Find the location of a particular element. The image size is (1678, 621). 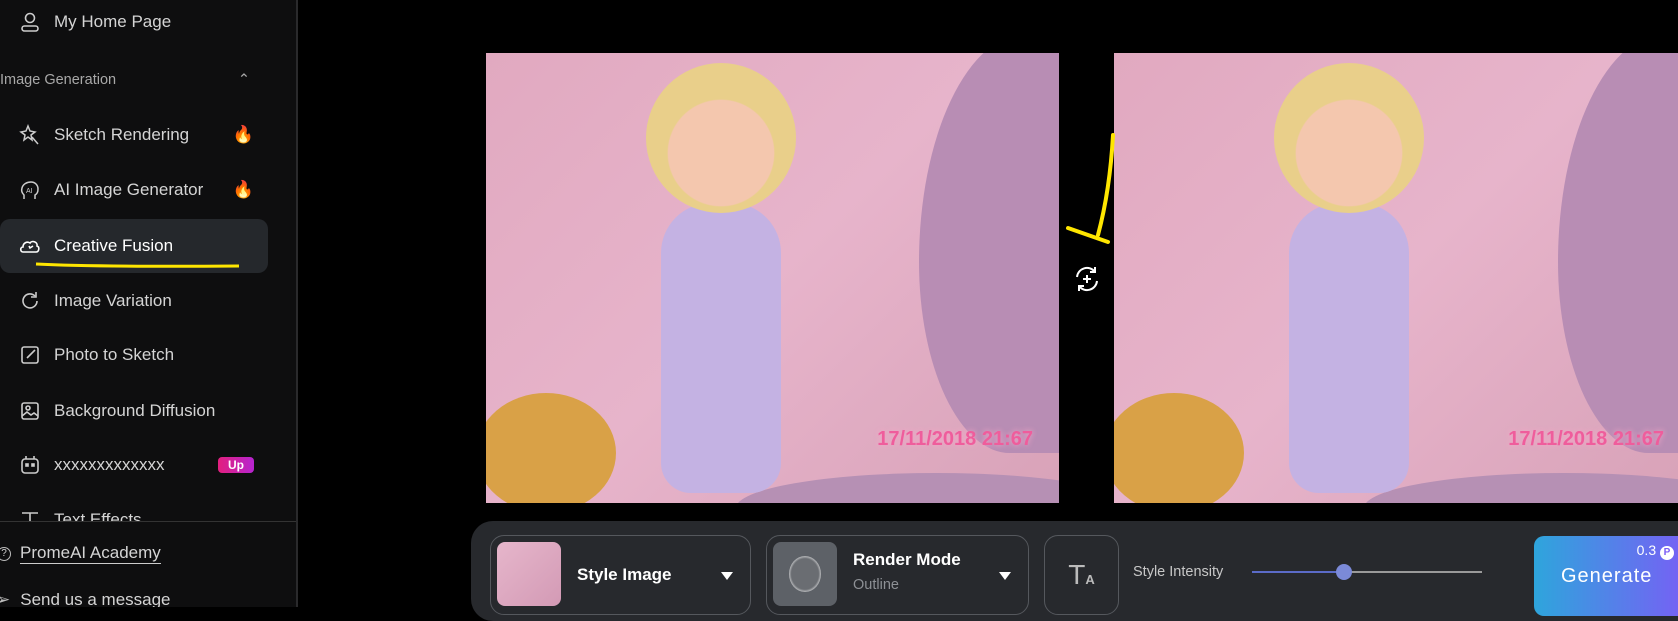

send-message-label: Send us a message is located at coordinates (95, 598).